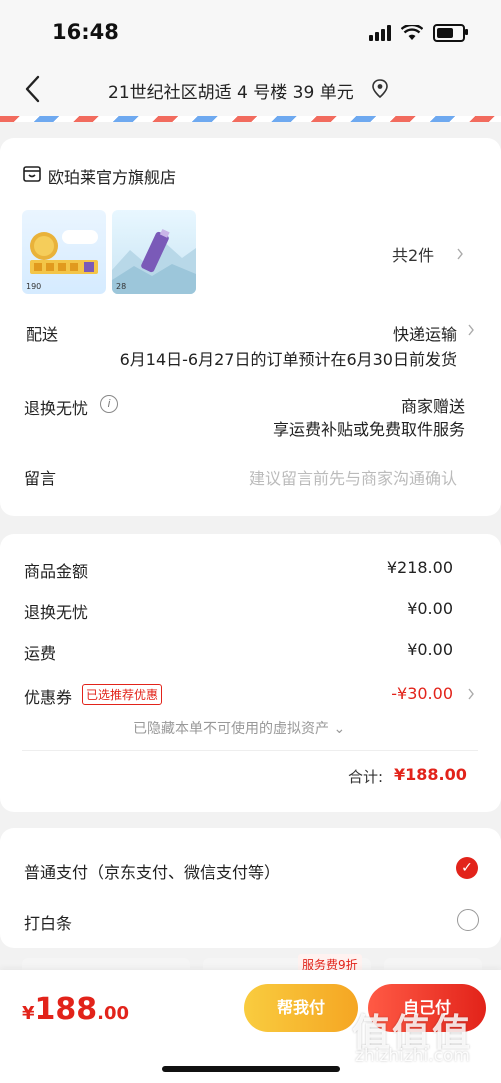 The height and width of the screenshot is (1083, 501). Describe the element at coordinates (154, 252) in the screenshot. I see `product-thumbnail: 28` at that location.